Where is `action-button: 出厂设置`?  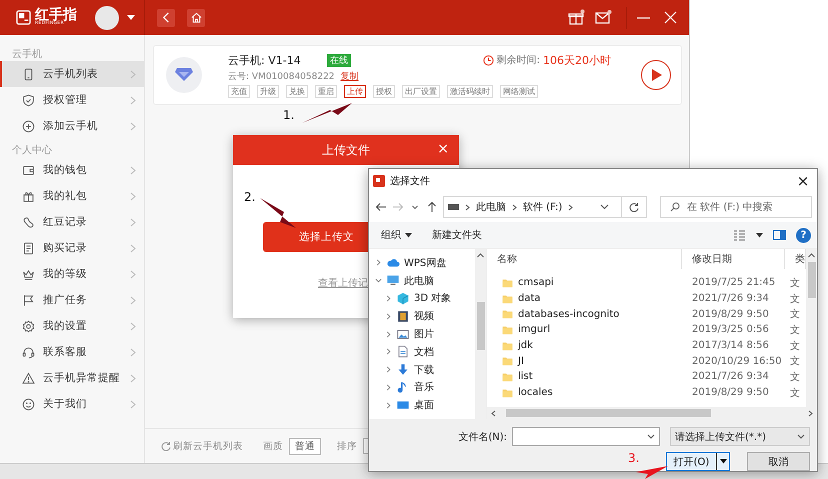 action-button: 出厂设置 is located at coordinates (421, 91).